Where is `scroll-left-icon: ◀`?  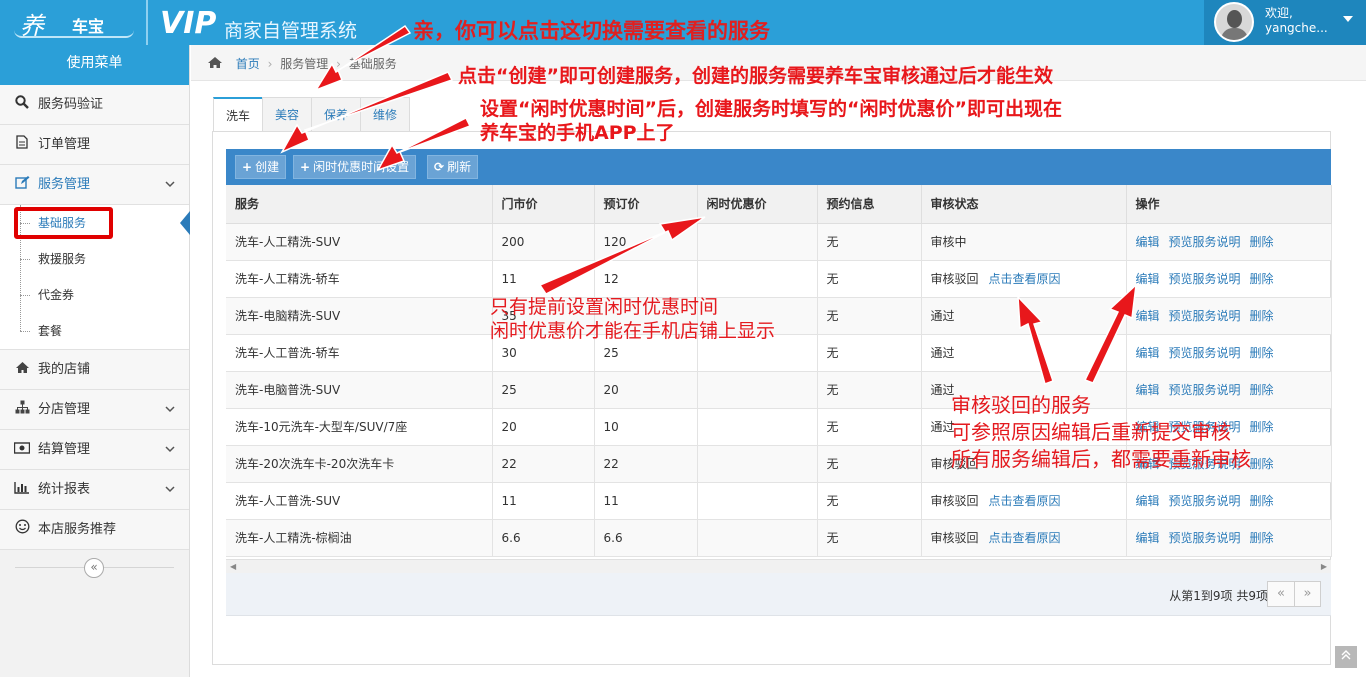 scroll-left-icon: ◀ is located at coordinates (233, 566).